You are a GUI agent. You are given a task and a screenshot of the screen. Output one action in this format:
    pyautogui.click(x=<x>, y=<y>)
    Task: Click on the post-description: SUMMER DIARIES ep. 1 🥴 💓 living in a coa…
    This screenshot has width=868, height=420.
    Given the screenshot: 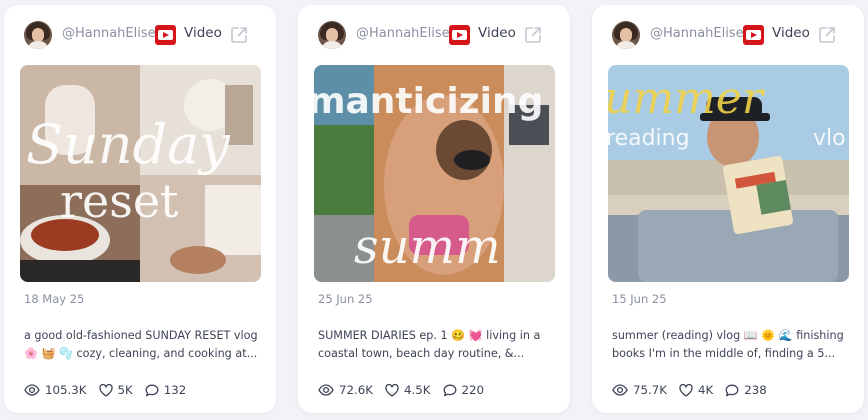 What is the action you would take?
    pyautogui.click(x=429, y=344)
    